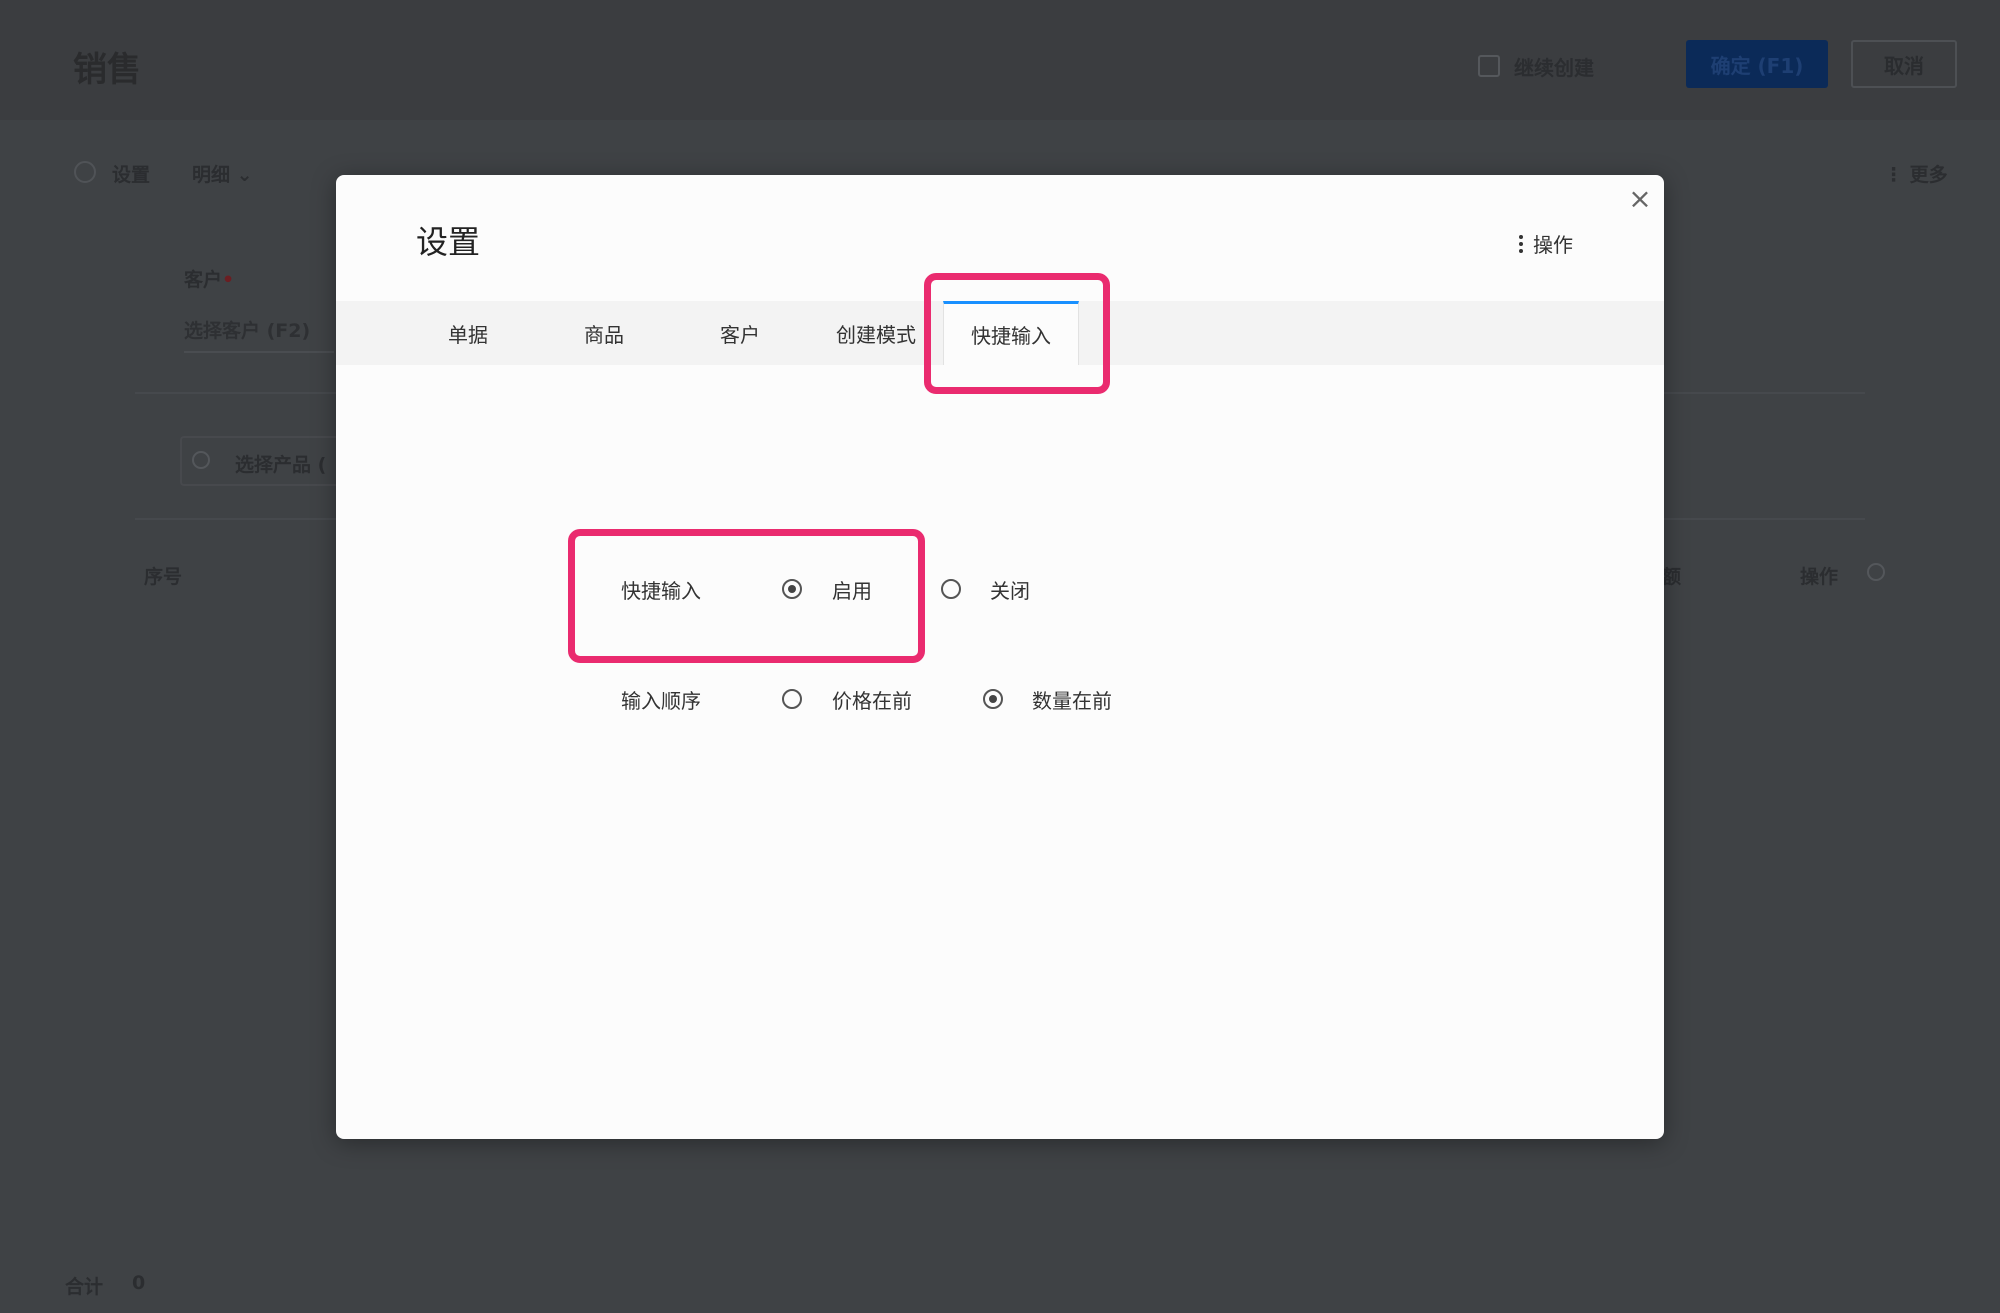  What do you see at coordinates (993, 699) in the screenshot?
I see `input-order-quantity-first-radio` at bounding box center [993, 699].